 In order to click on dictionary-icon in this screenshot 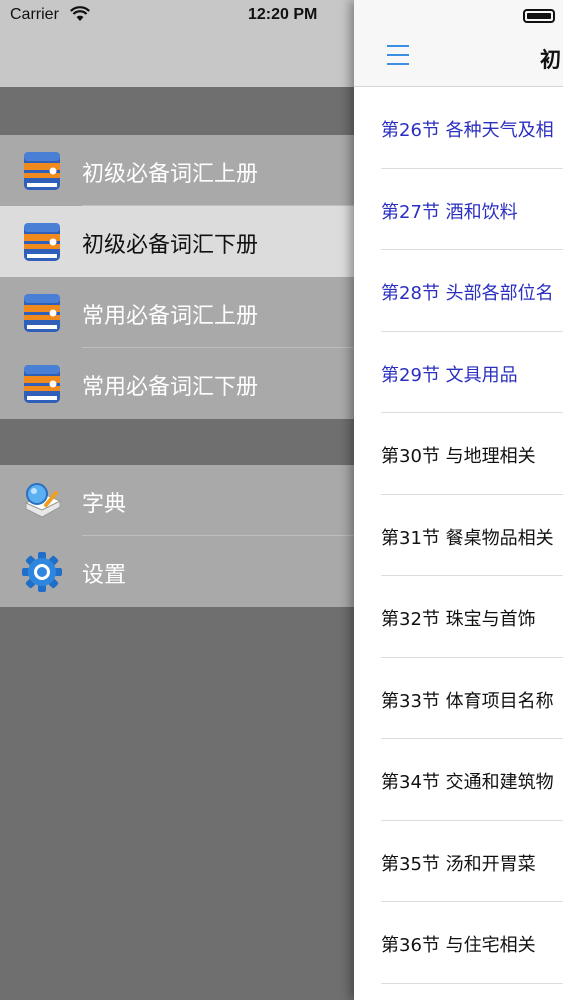, I will do `click(42, 501)`.